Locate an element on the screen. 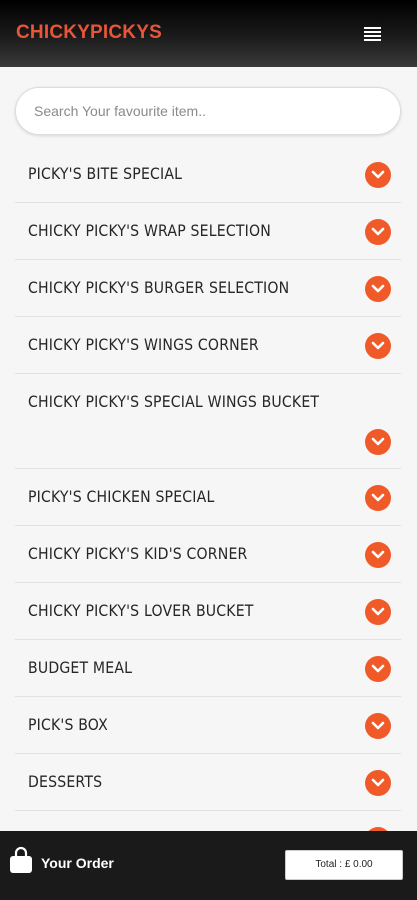  category-item-burger-selection: CHICKY PICKY'S BURGER SELECTION is located at coordinates (208, 288).